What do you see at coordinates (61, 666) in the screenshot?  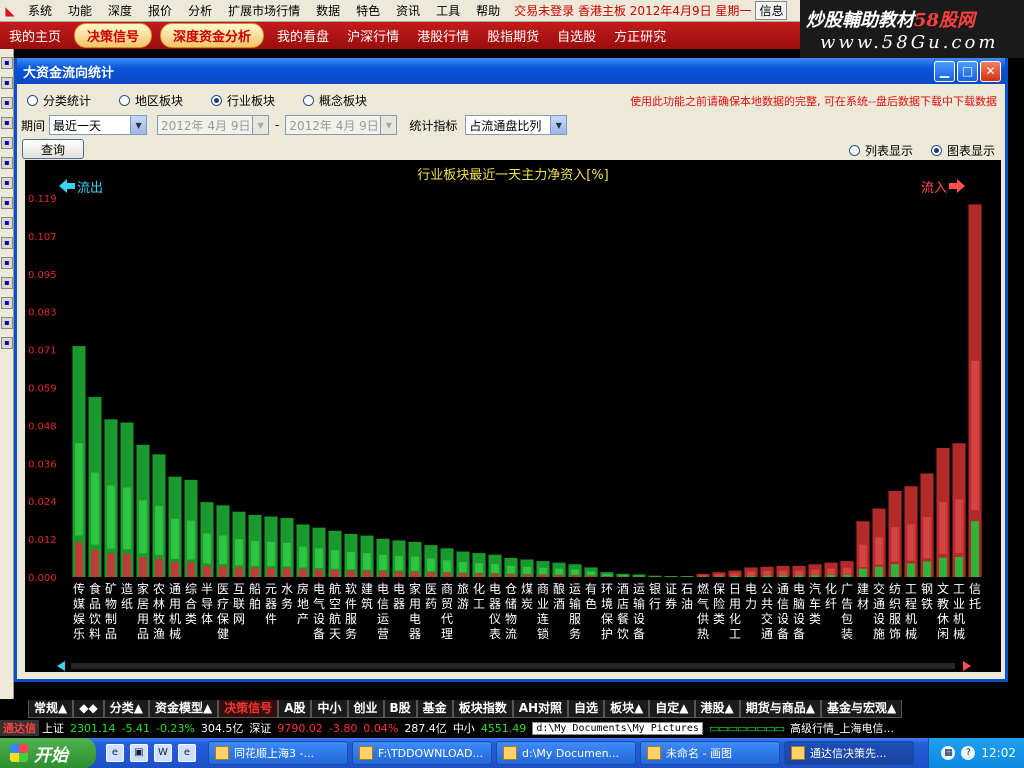 I see `scroll-left-icon` at bounding box center [61, 666].